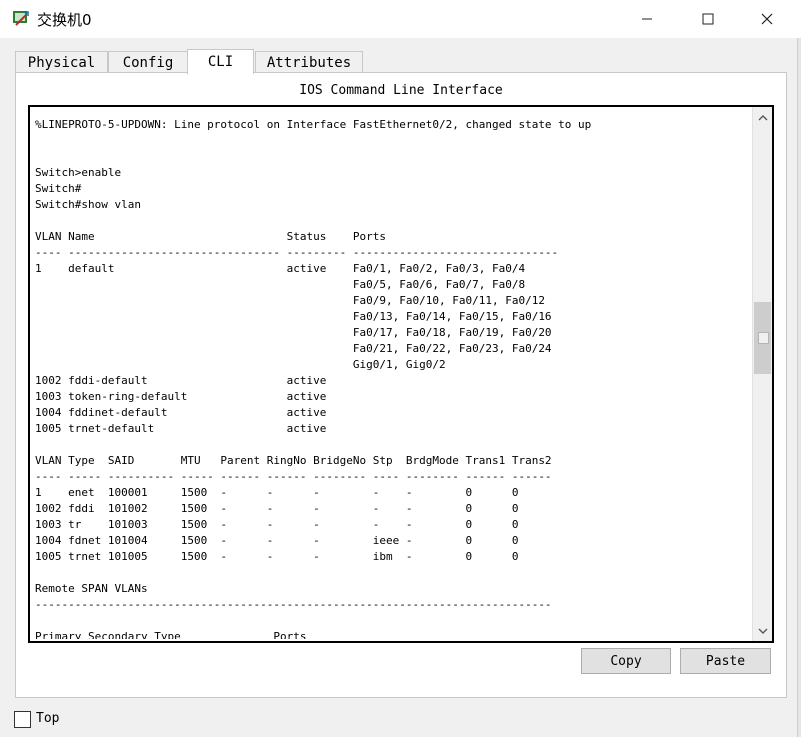  I want to click on terminal-scrollbar, so click(762, 374).